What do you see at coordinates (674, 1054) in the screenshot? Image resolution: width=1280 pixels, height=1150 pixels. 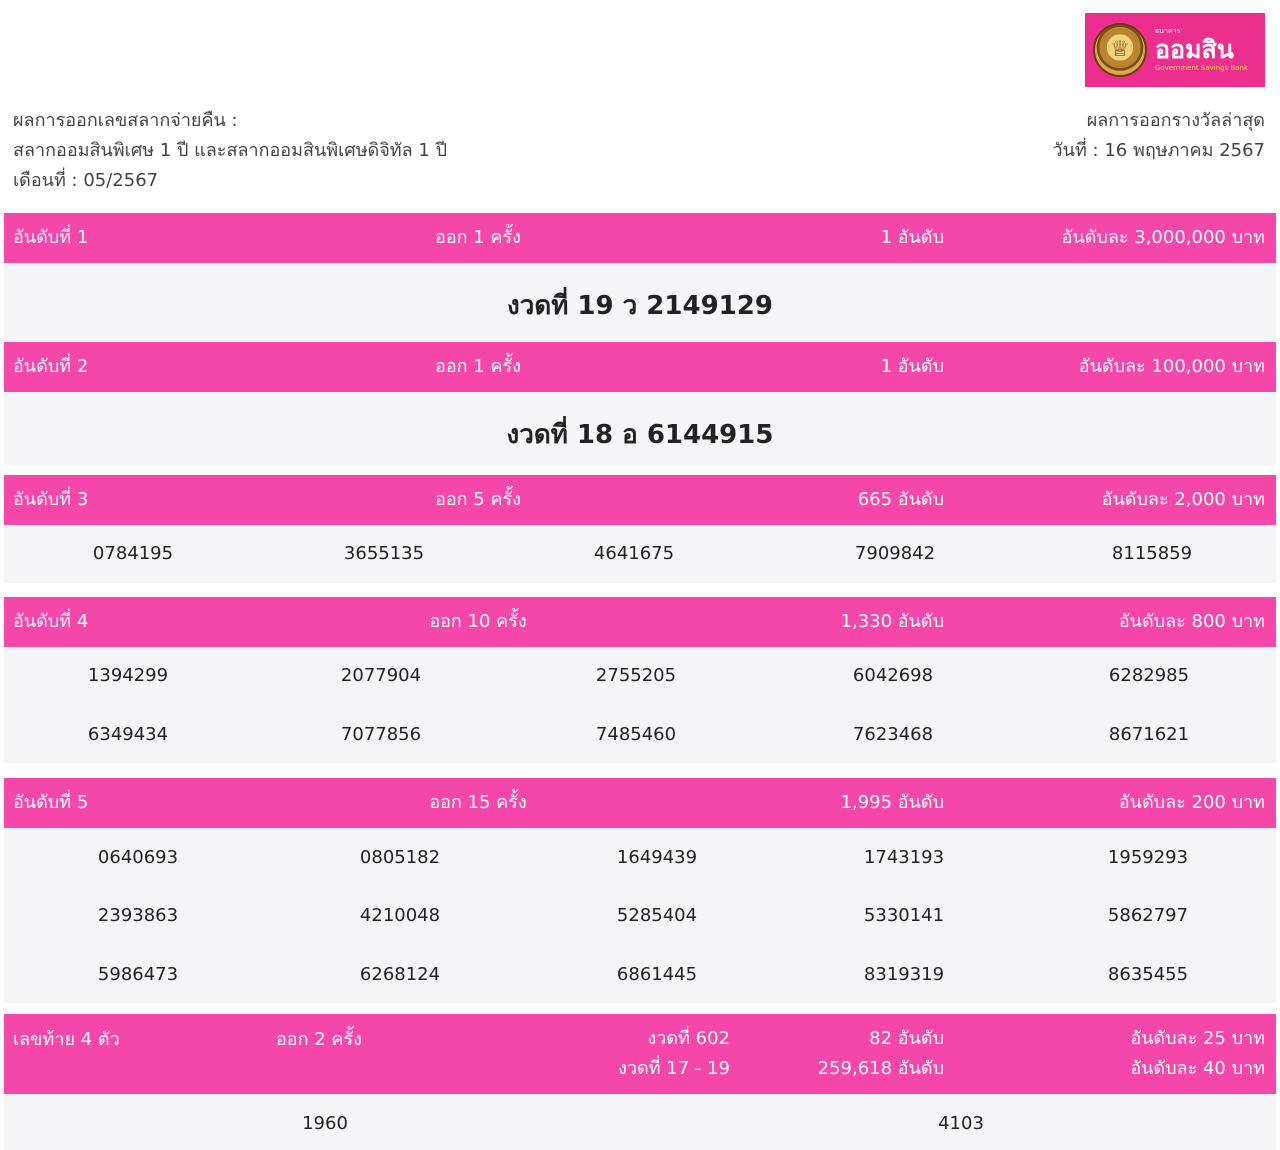 I see `last4-periods: งวดที่ 602 งวดที่ 17 - 19` at bounding box center [674, 1054].